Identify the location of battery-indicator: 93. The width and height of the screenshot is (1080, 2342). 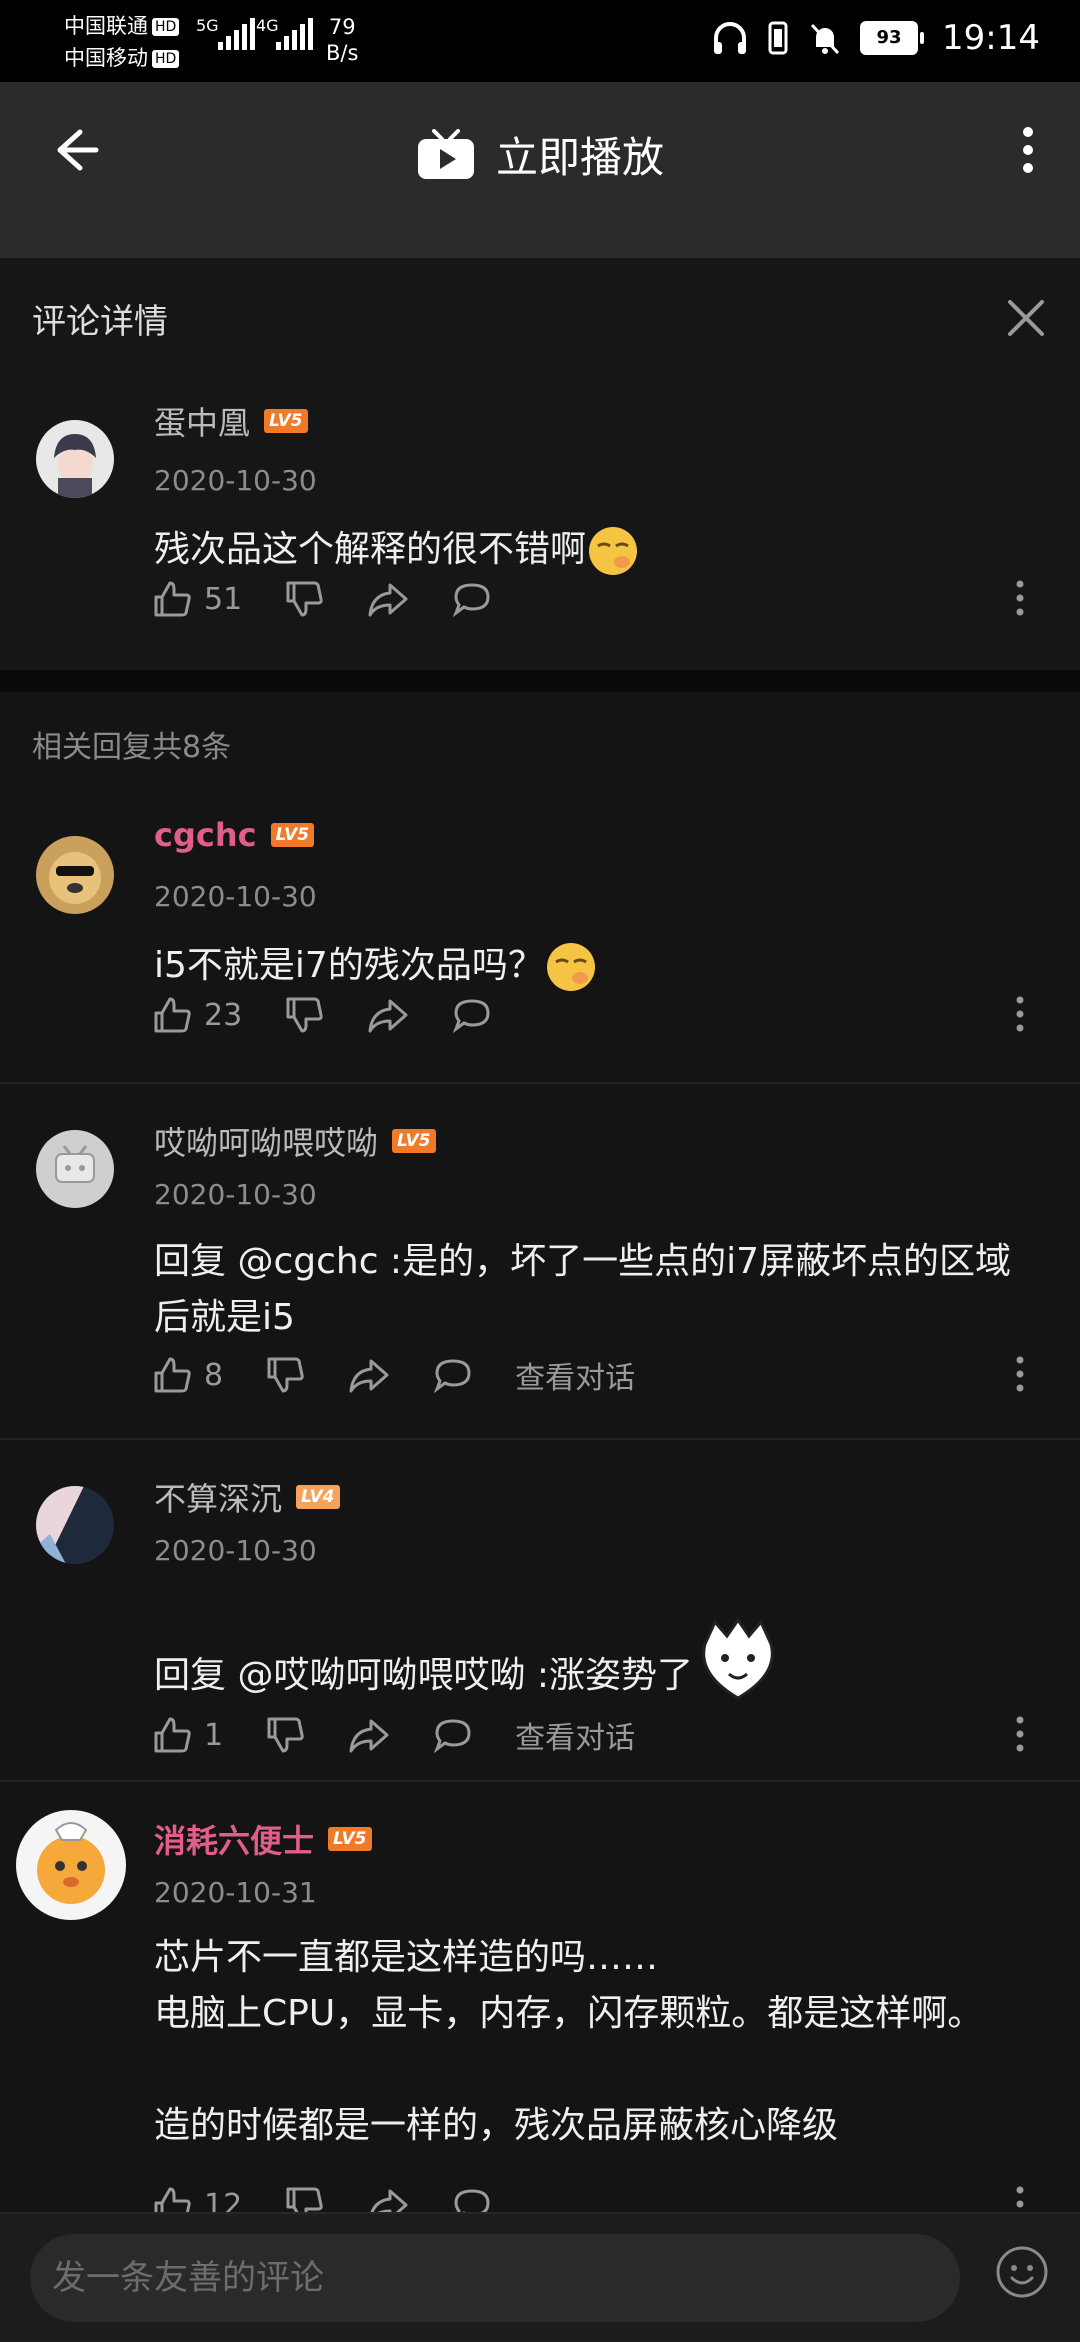
(892, 38).